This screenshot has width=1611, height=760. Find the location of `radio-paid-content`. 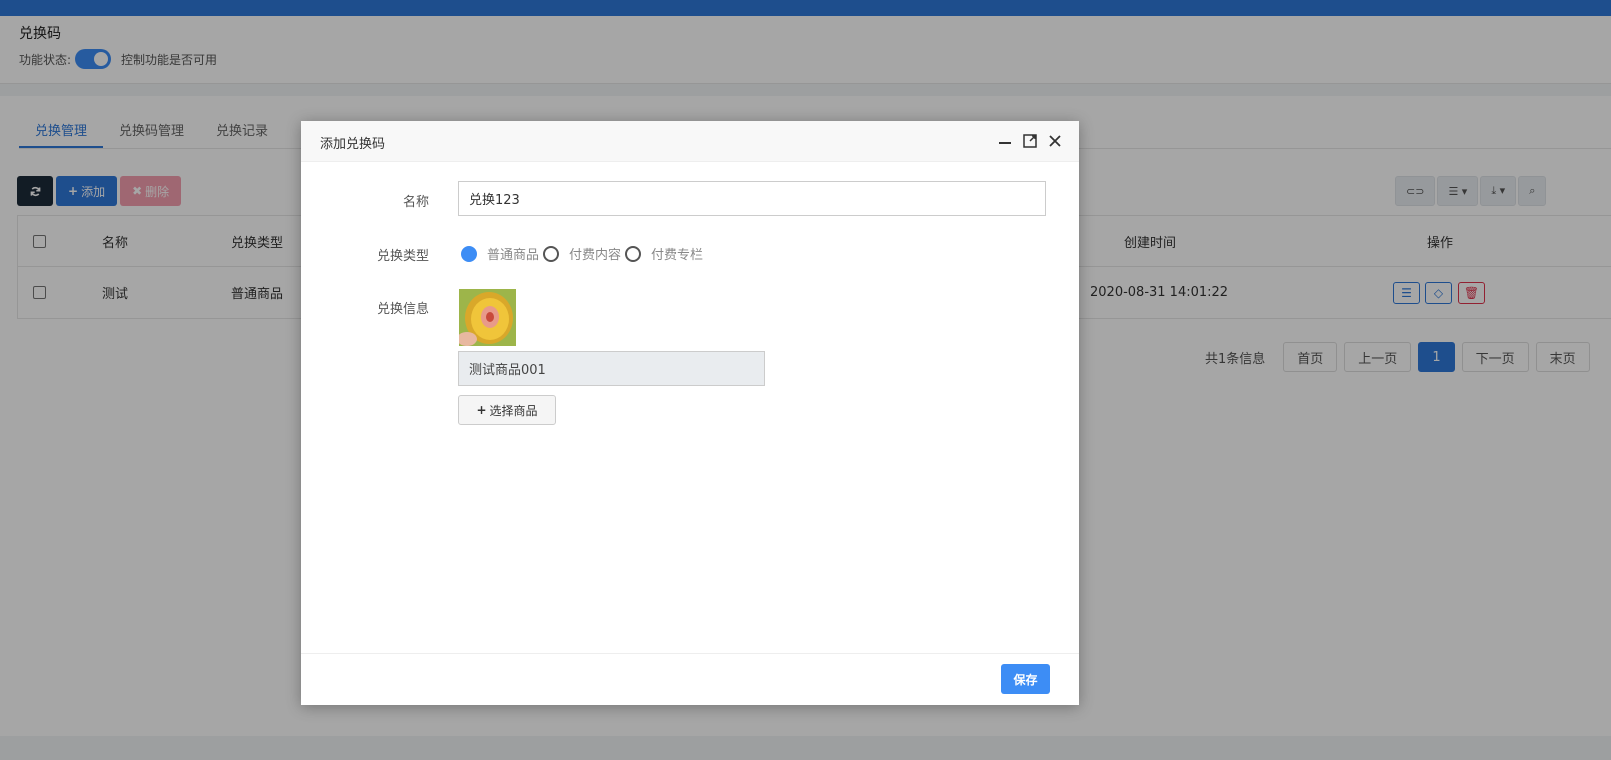

radio-paid-content is located at coordinates (551, 253).